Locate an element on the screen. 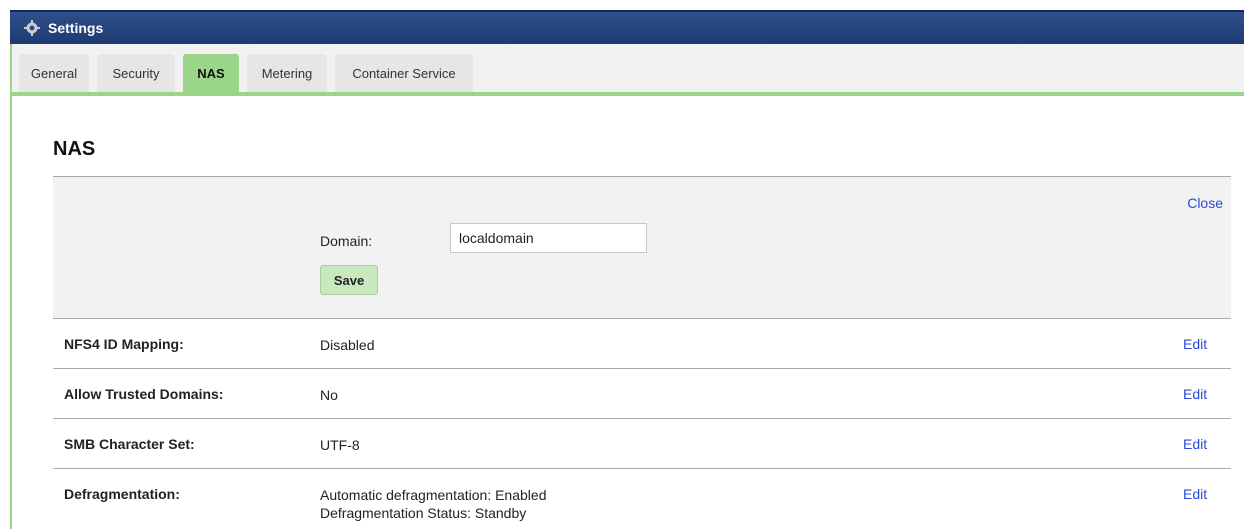 This screenshot has height=529, width=1244. domain-label: Domain: is located at coordinates (346, 241).